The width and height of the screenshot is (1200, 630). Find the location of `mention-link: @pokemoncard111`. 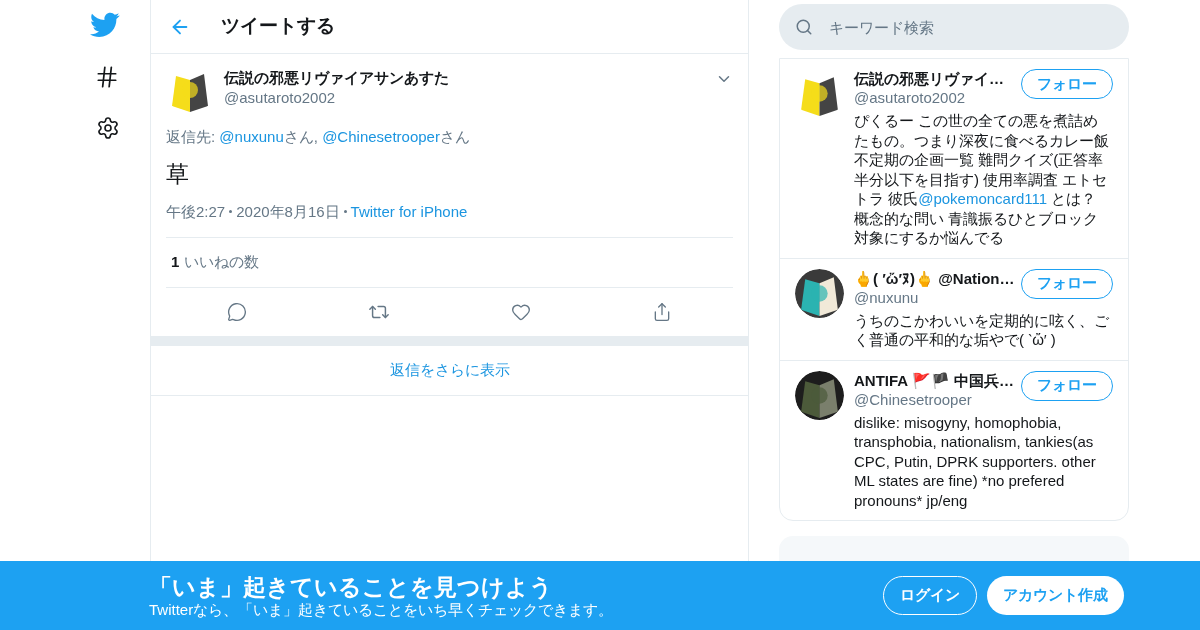

mention-link: @pokemoncard111 is located at coordinates (983, 198).